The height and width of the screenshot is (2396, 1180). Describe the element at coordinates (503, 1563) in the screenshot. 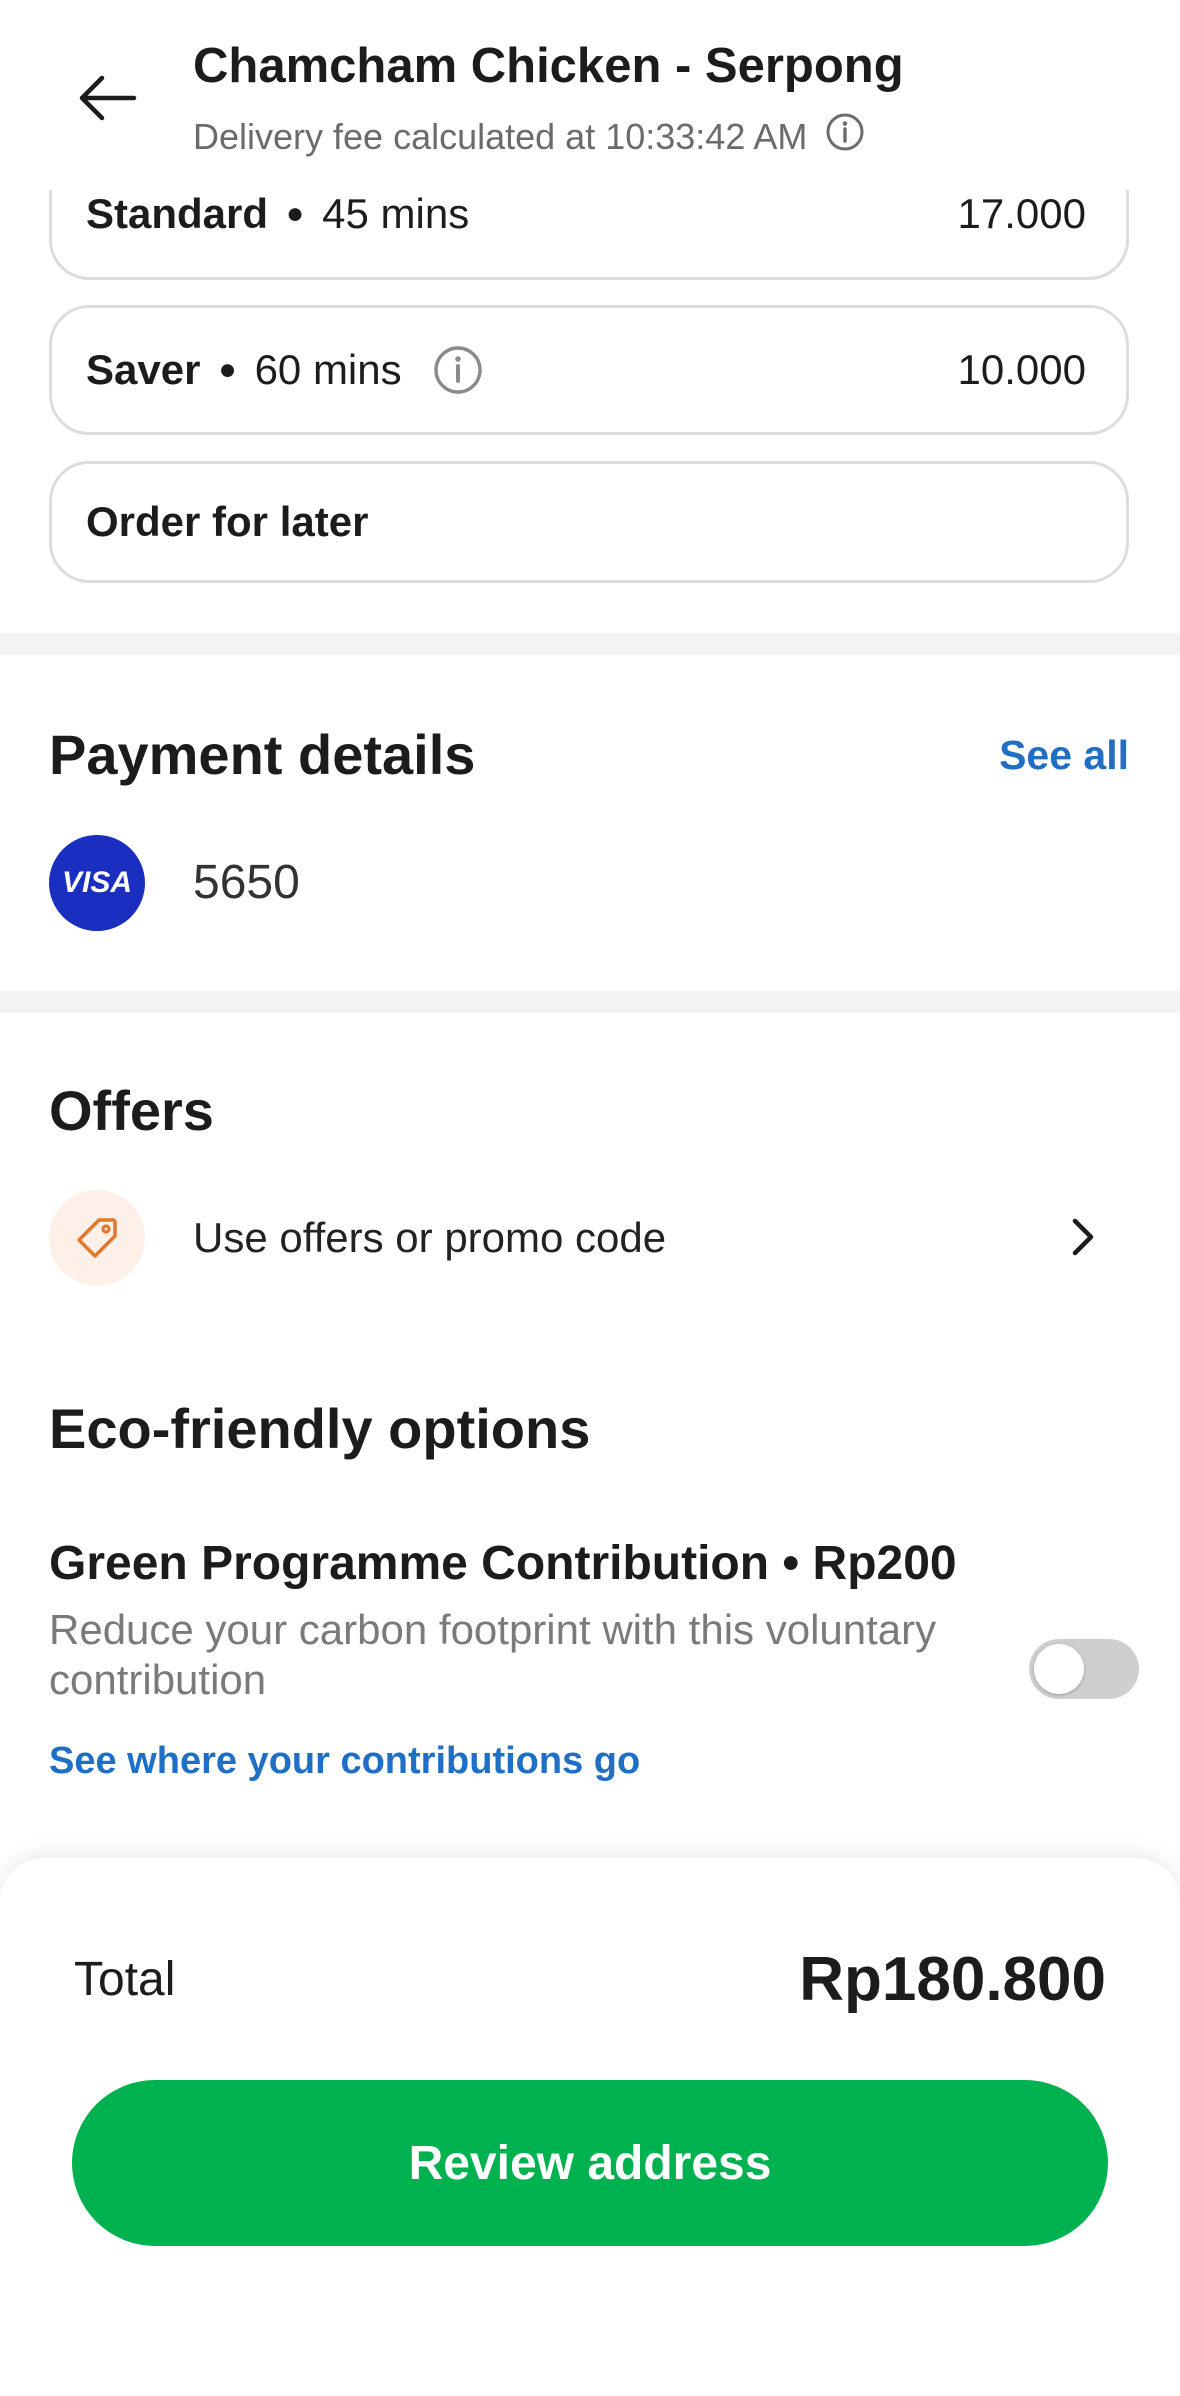

I see `green-programme-title: Green Programme Contribution • Rp200` at that location.